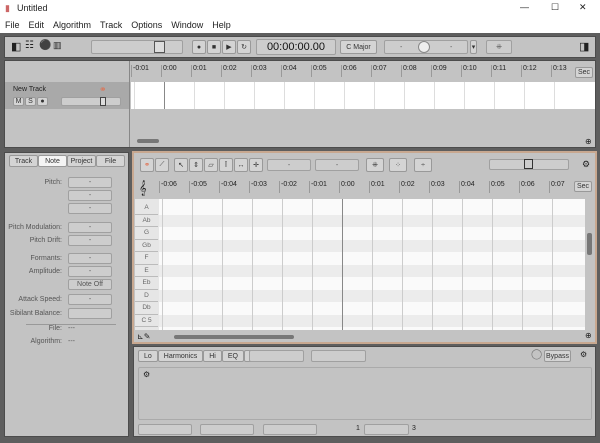 This screenshot has height=443, width=600. I want to click on vertical-scrollbar, so click(589, 244).